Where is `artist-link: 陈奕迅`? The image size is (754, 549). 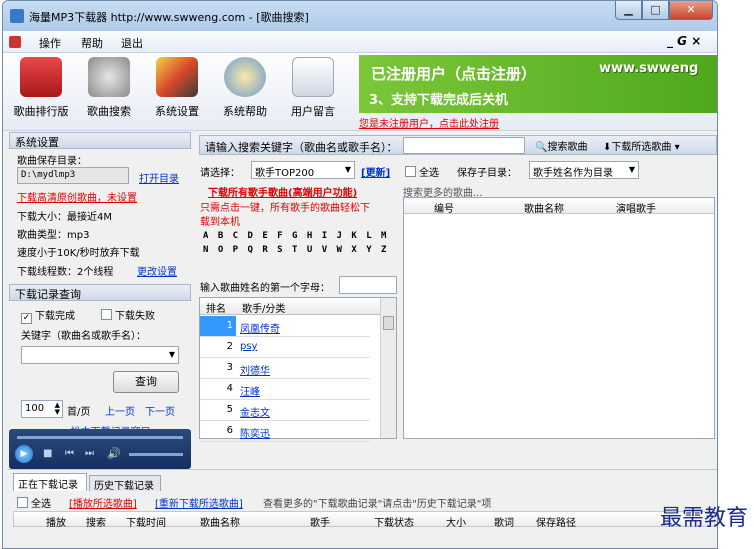 artist-link: 陈奕迅 is located at coordinates (255, 432).